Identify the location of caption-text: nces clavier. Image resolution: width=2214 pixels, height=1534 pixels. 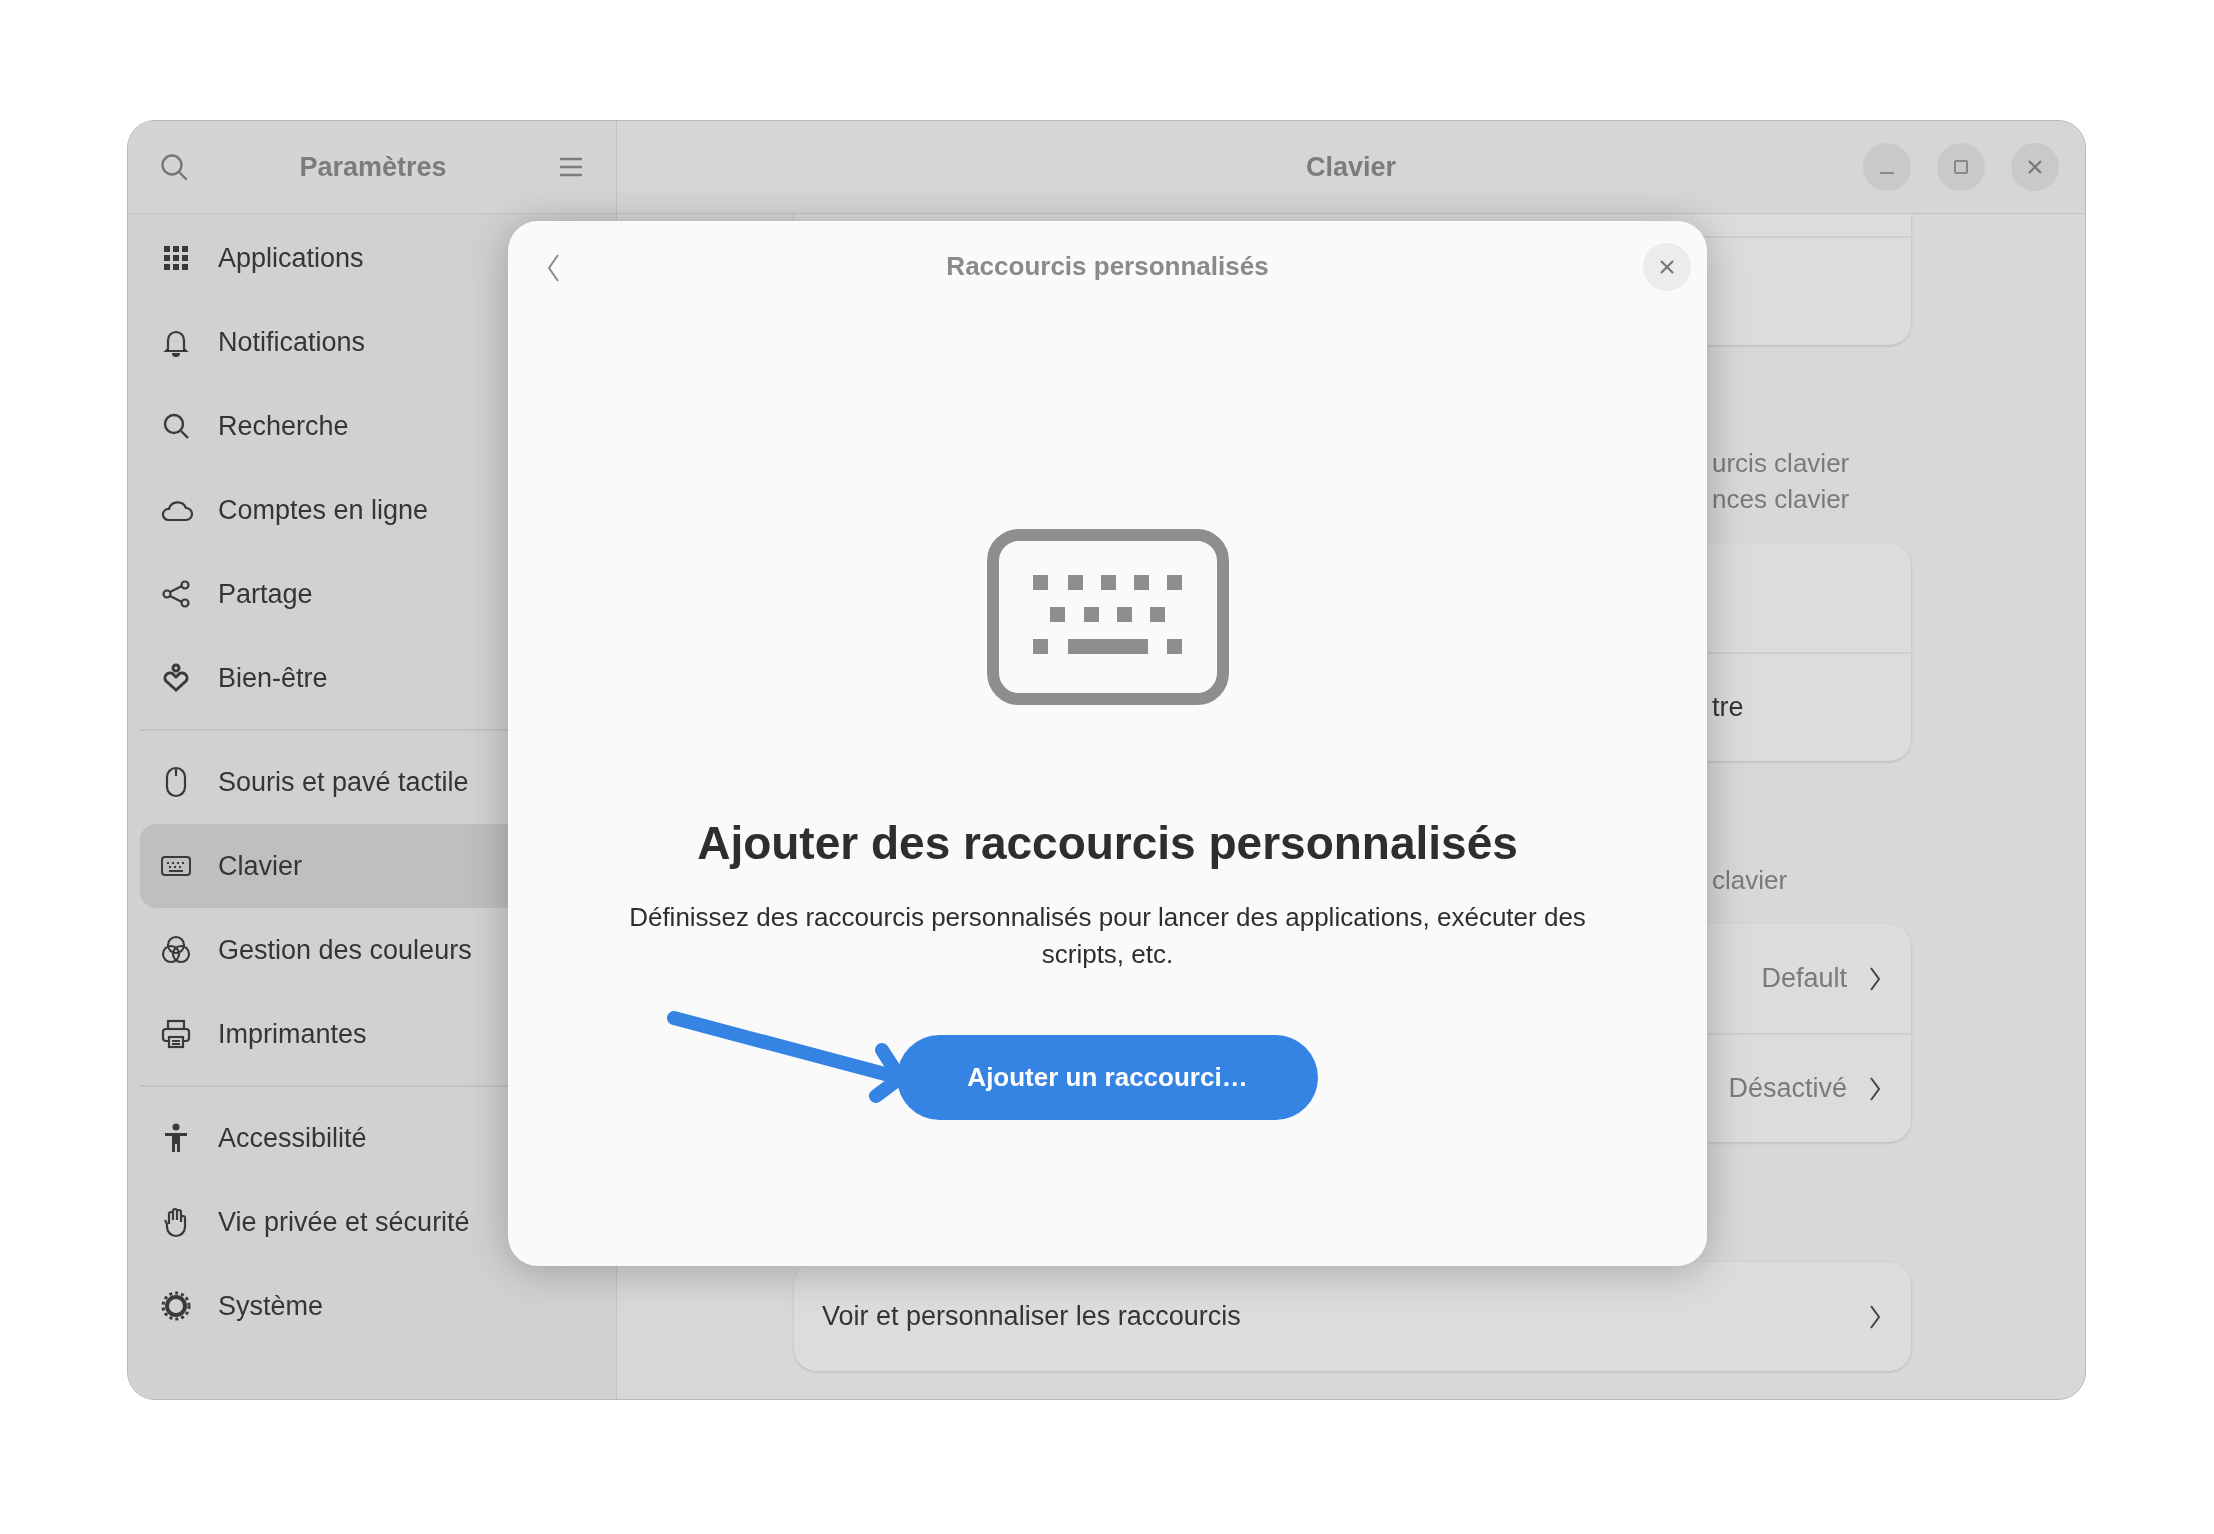
(1781, 499).